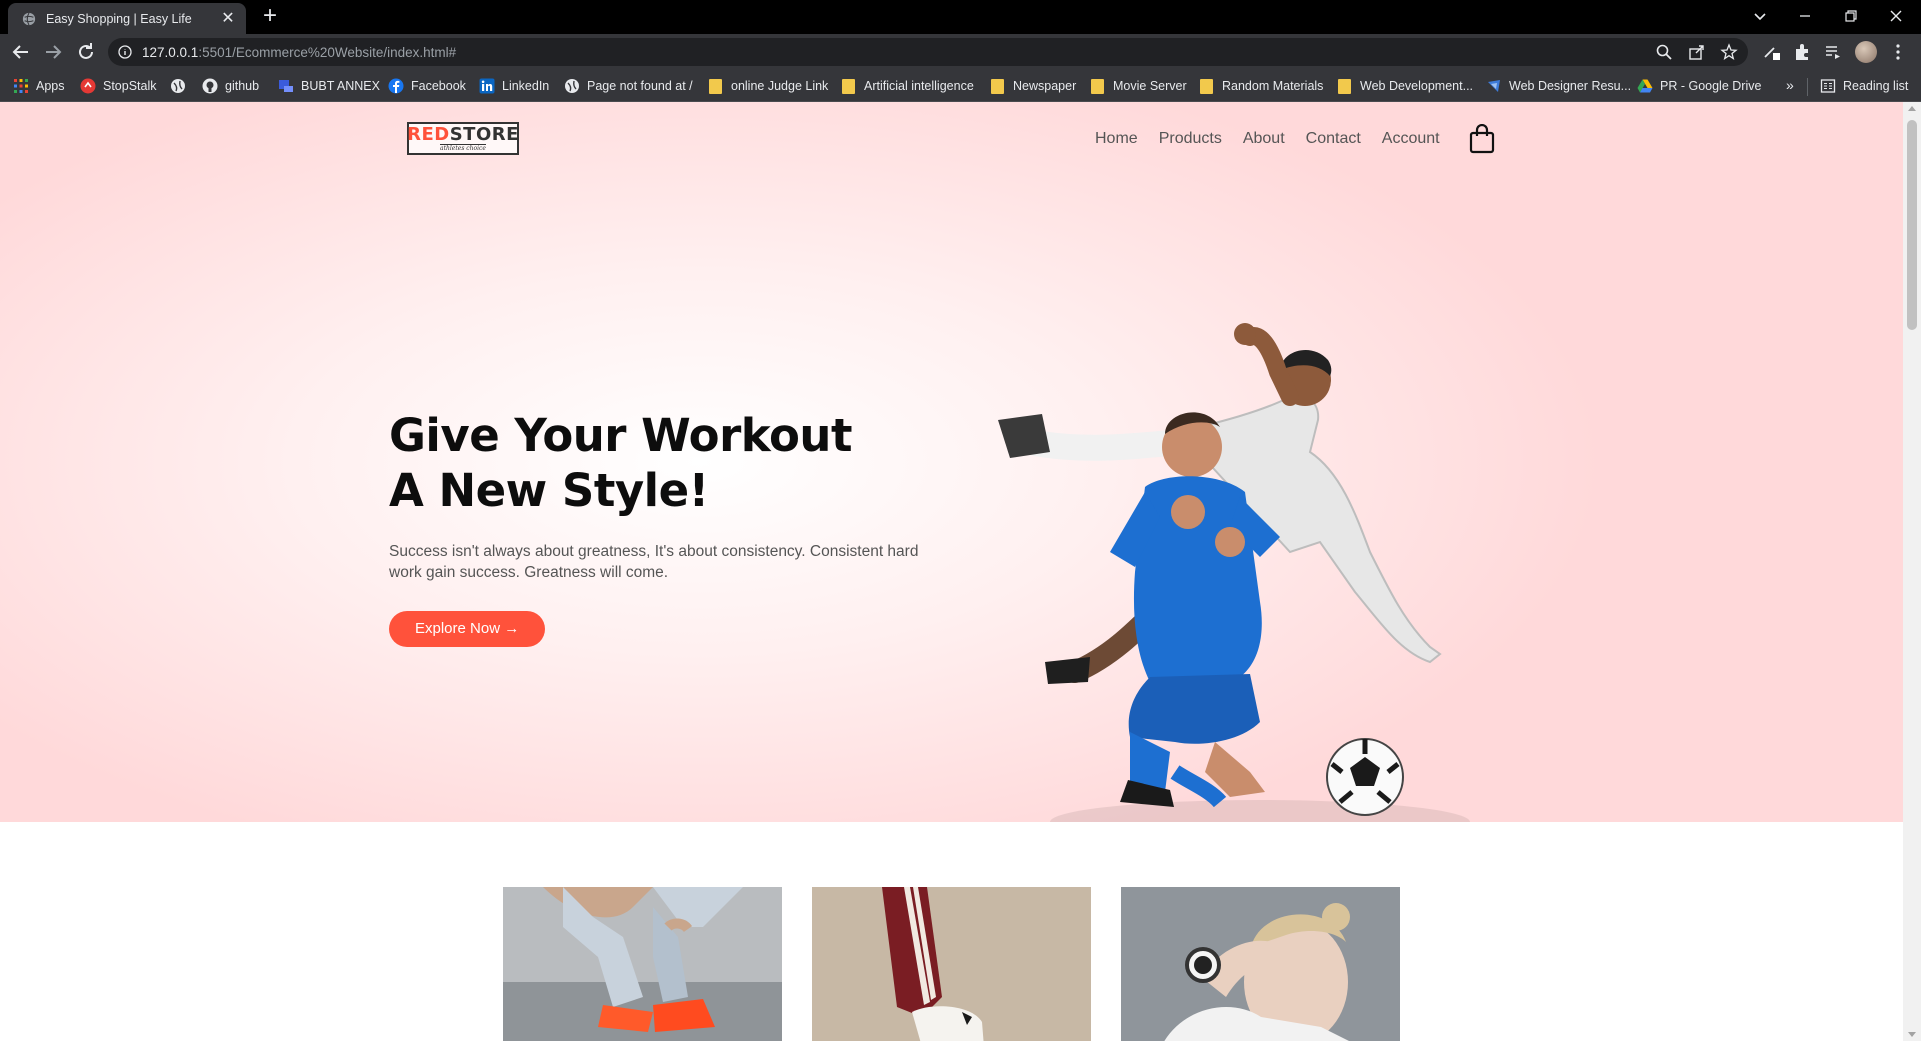  I want to click on category-image-smartwatch, so click(1260, 964).